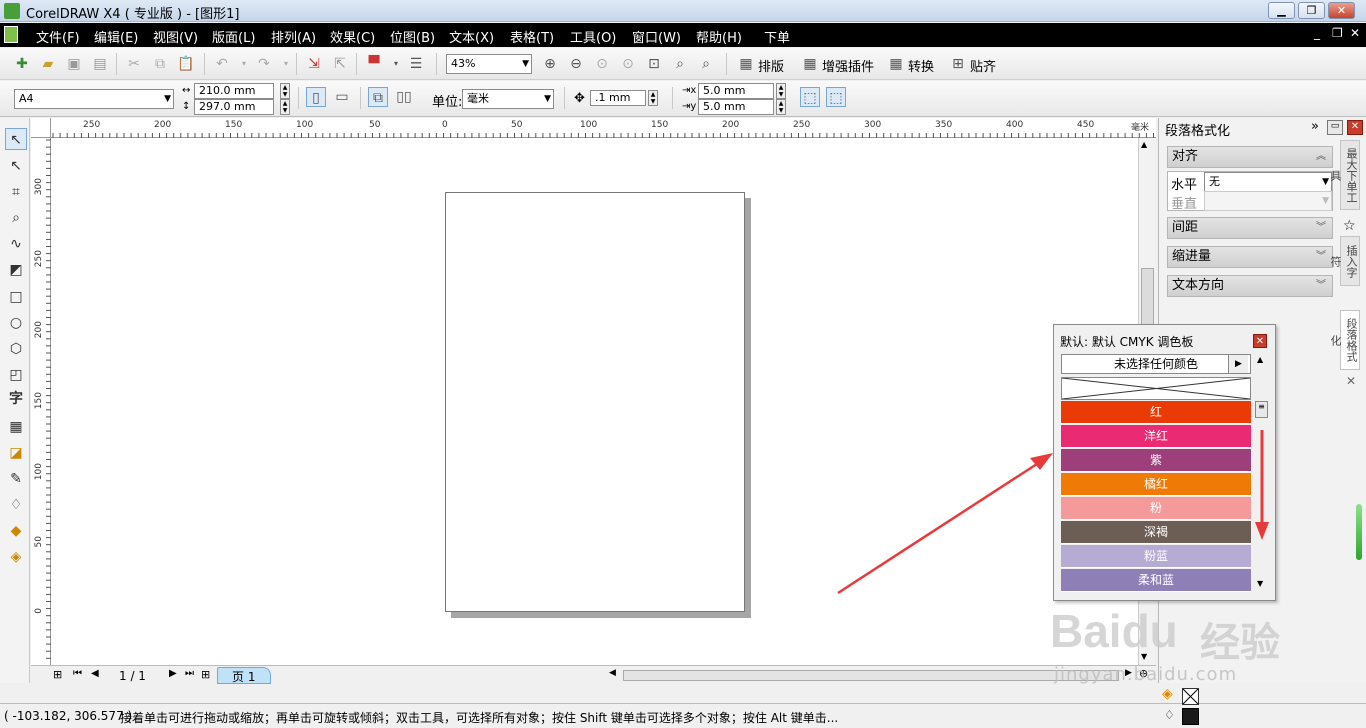 The image size is (1366, 728). What do you see at coordinates (16, 218) in the screenshot?
I see `zoom-tool-icon: ⌕` at bounding box center [16, 218].